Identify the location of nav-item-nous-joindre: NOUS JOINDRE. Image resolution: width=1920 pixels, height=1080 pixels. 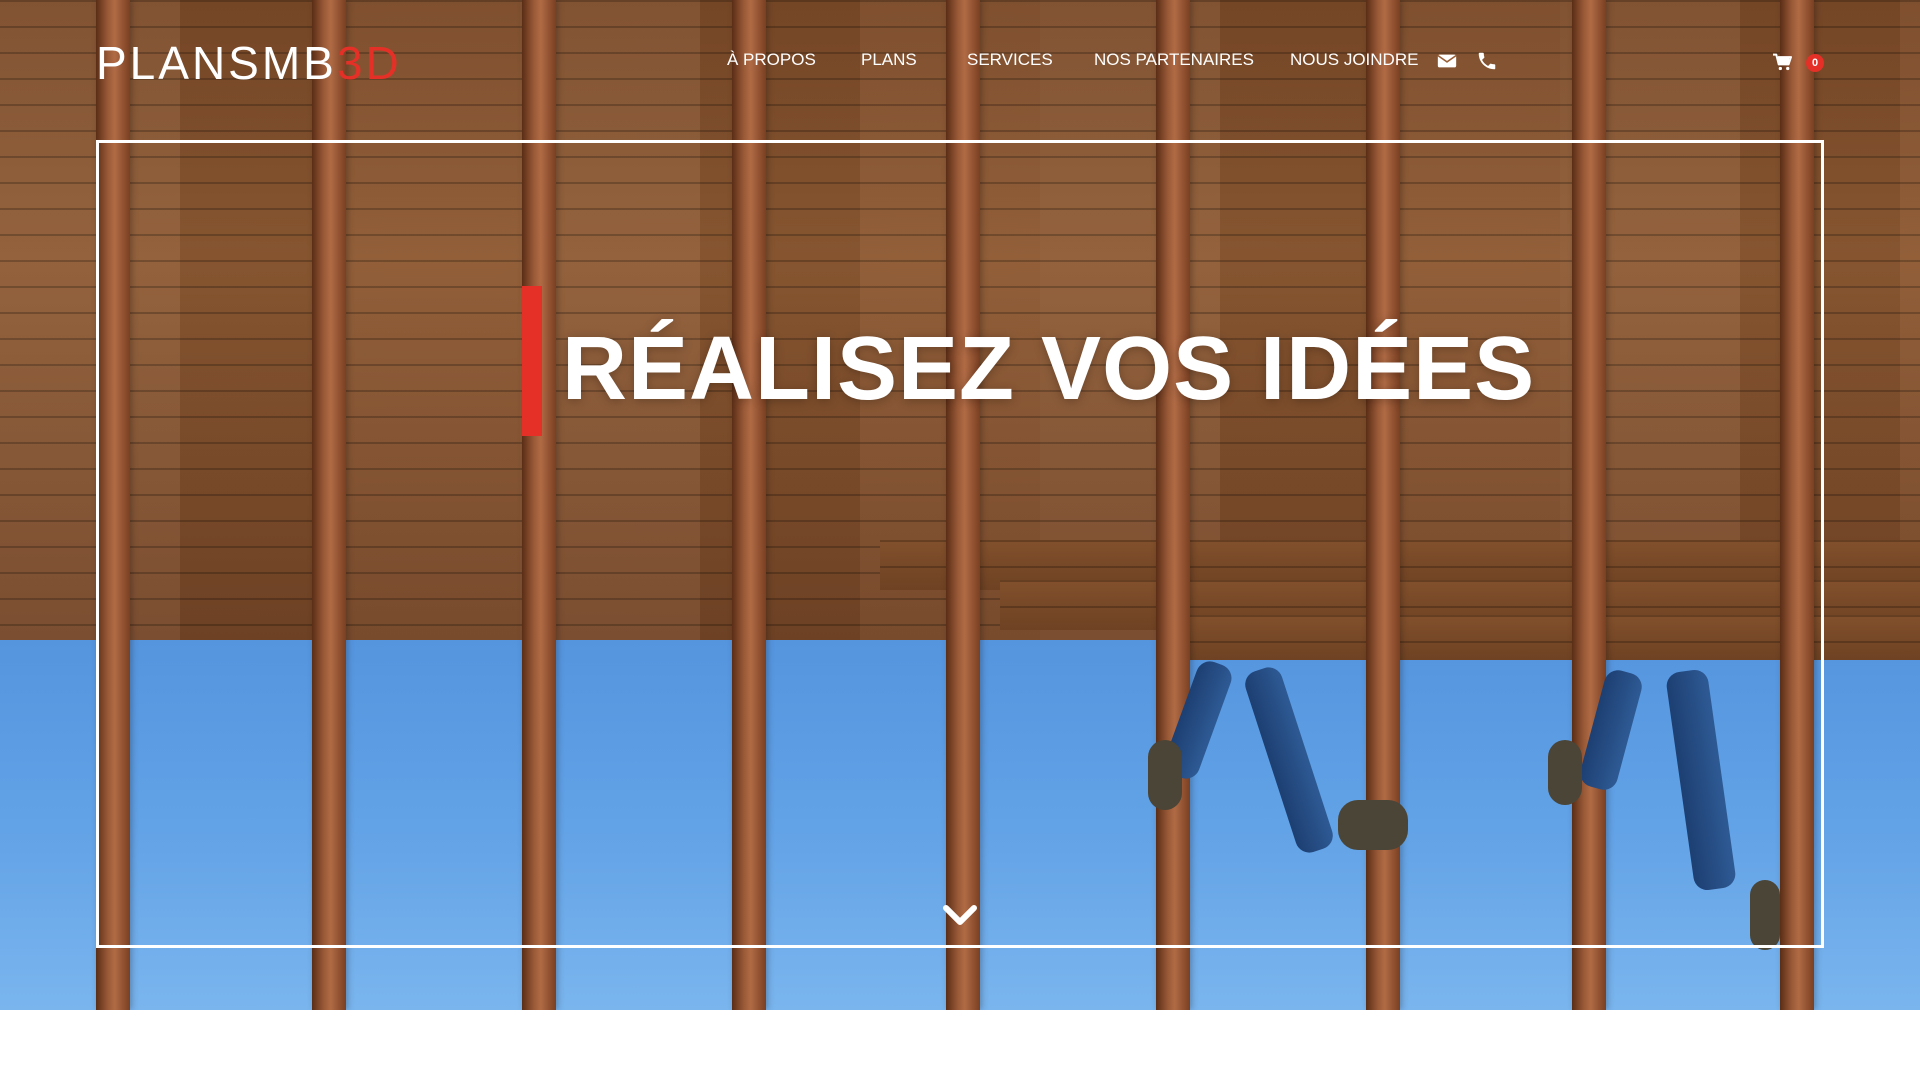
(1354, 60).